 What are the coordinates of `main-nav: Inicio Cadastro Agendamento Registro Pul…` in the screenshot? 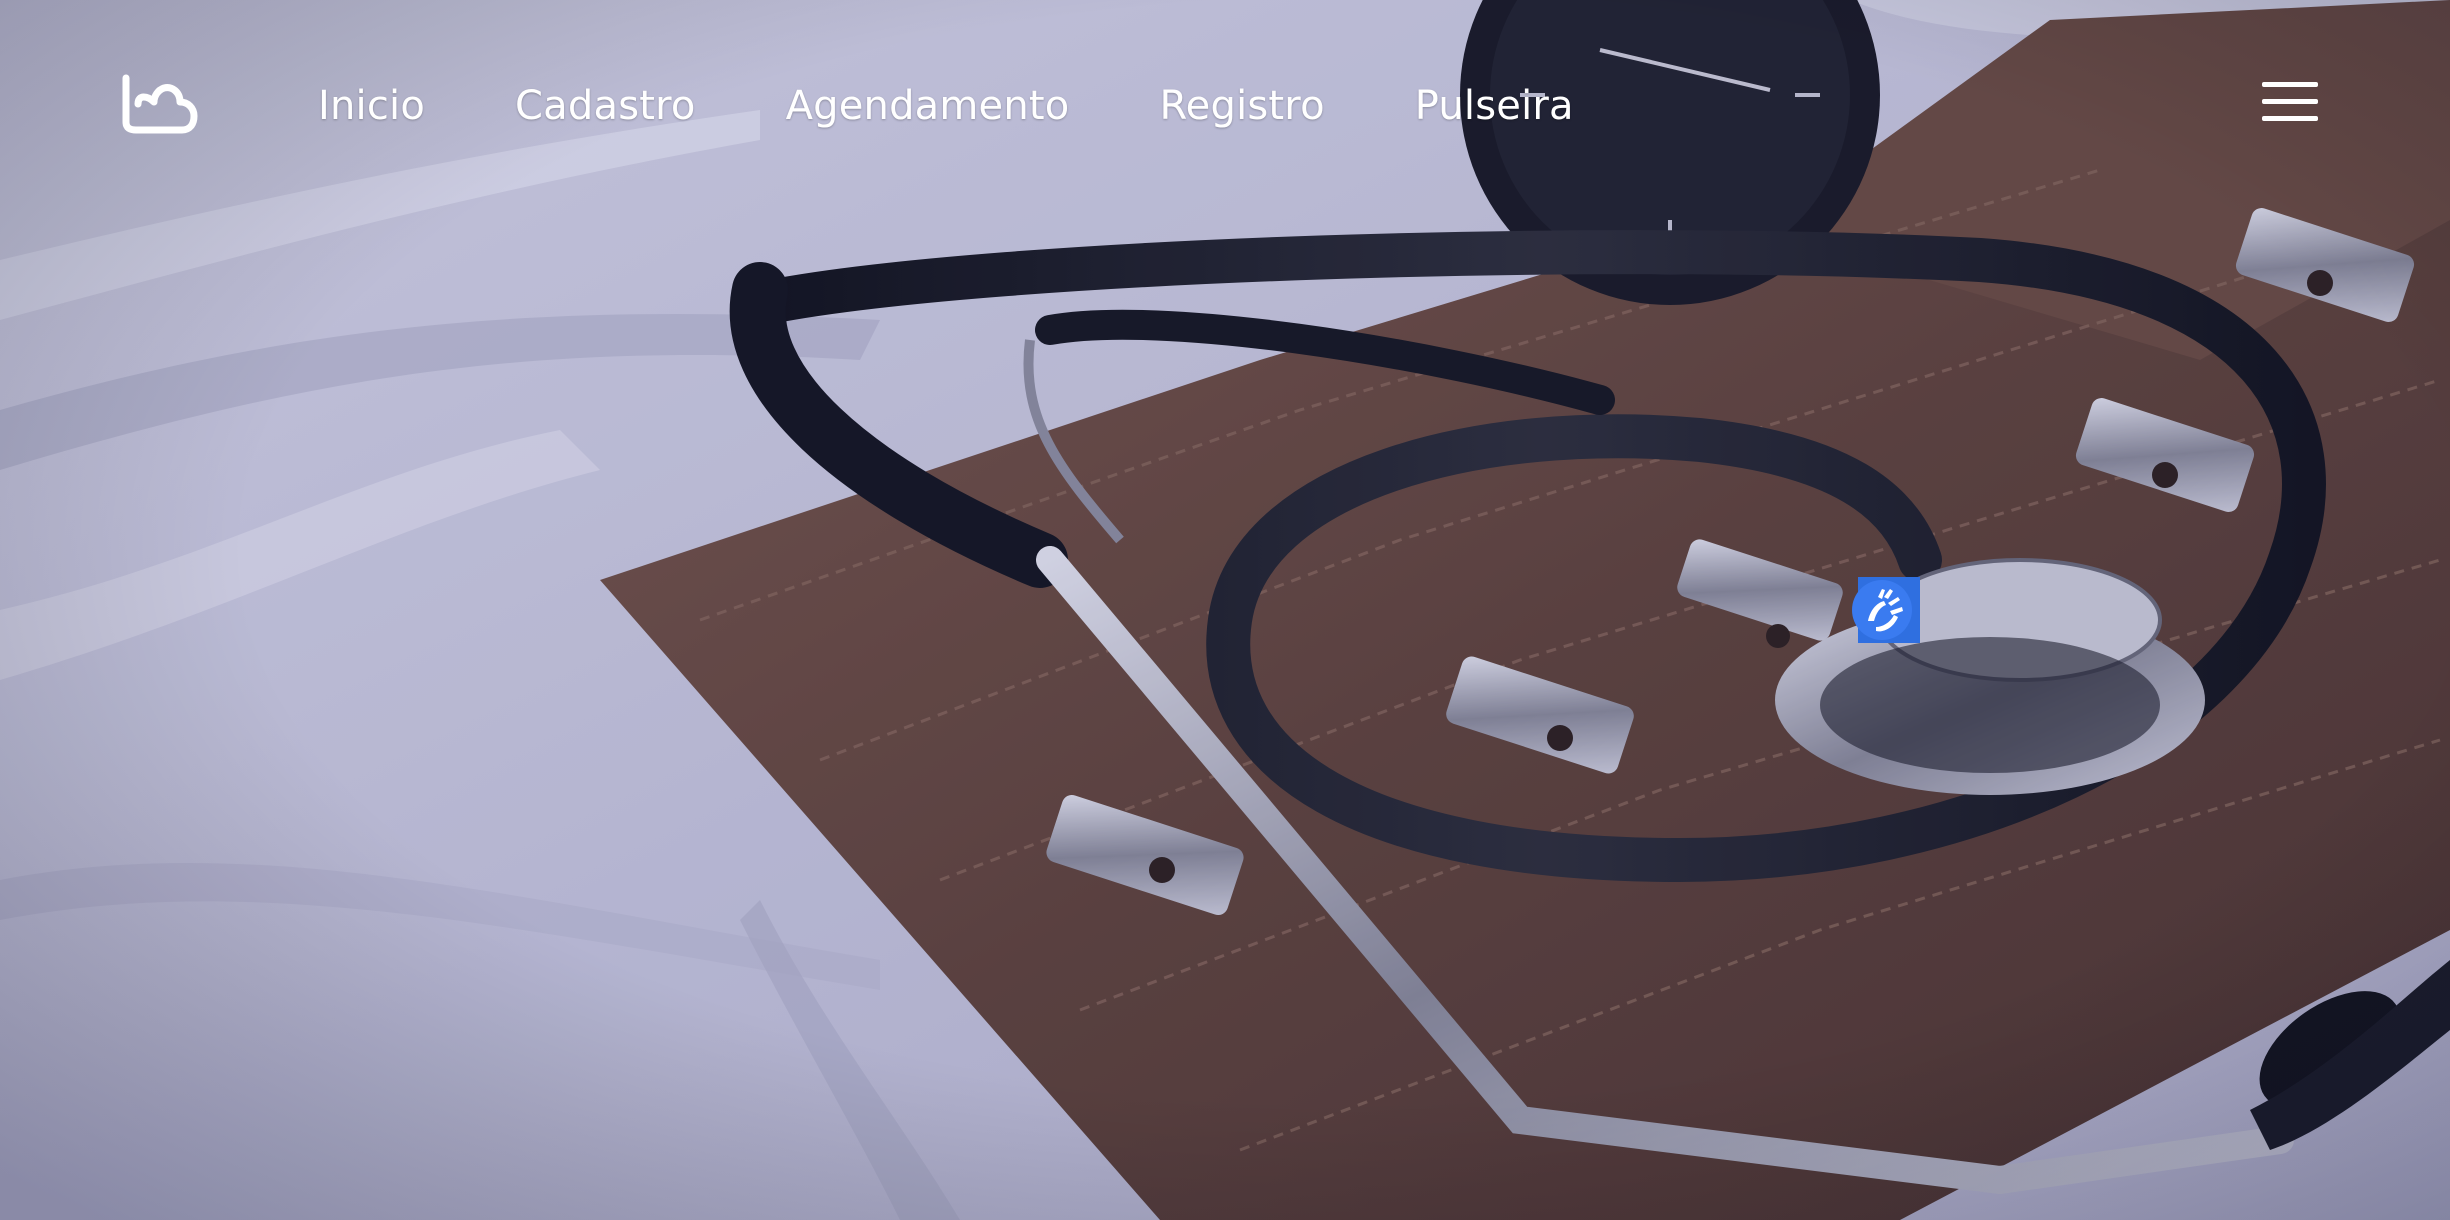 It's located at (991, 106).